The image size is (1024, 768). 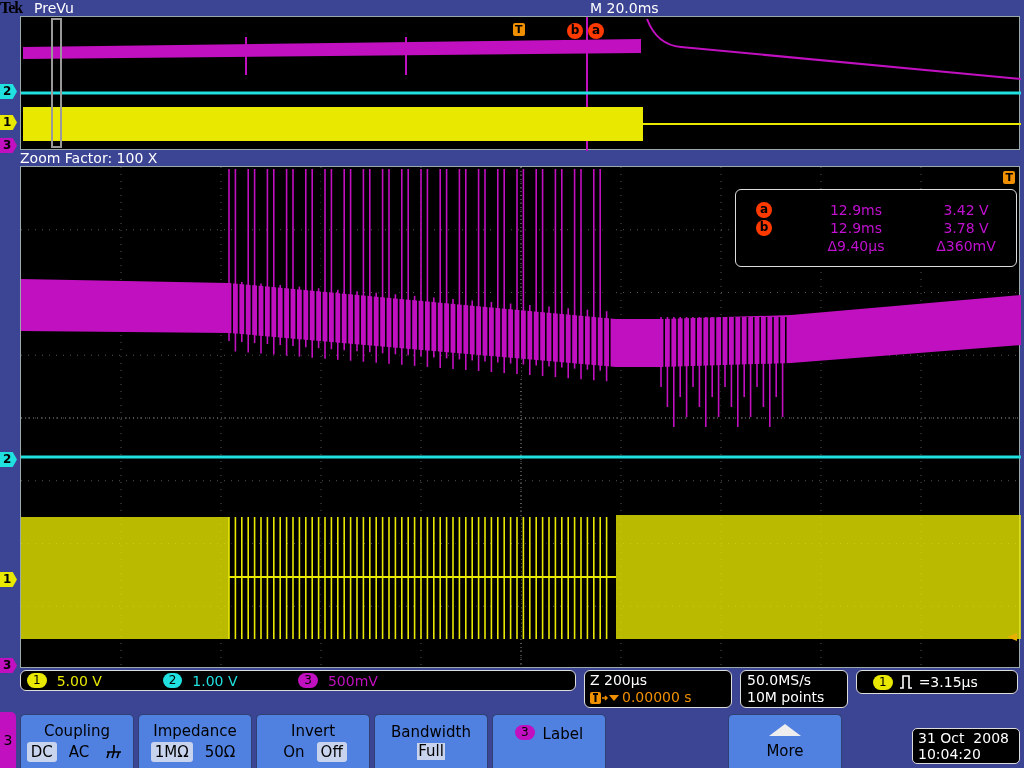 I want to click on option: 1MΩ, so click(x=171, y=751).